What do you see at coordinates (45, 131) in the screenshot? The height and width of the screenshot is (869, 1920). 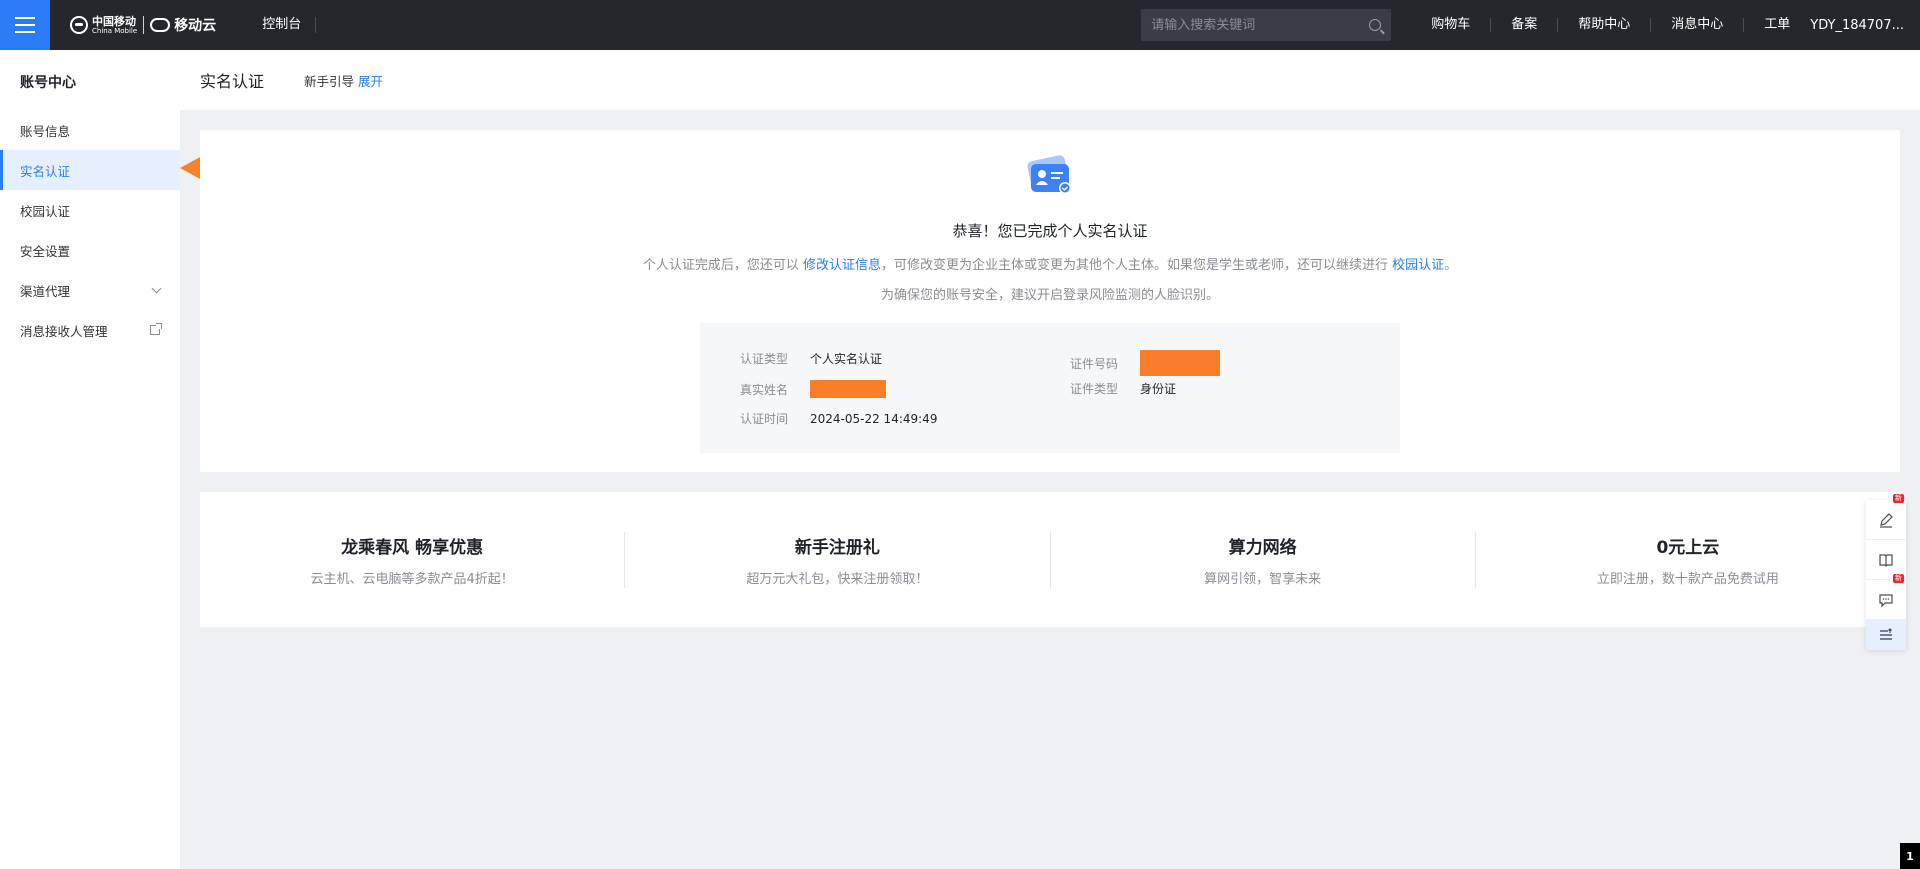 I see `sidebar-item-label: 账号信息` at bounding box center [45, 131].